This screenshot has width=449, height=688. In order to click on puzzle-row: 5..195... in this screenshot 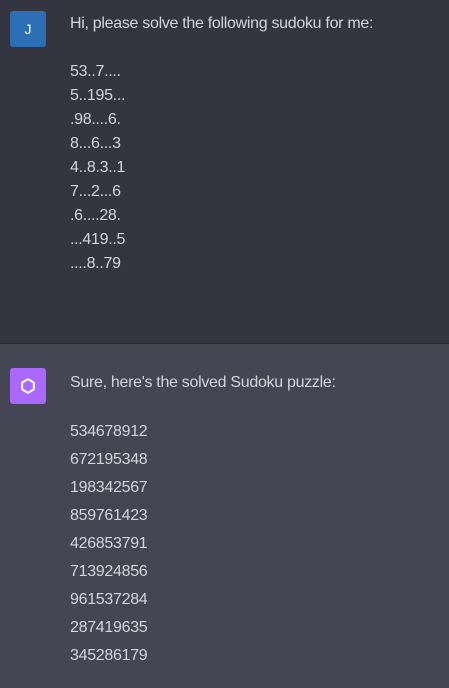, I will do `click(98, 95)`.